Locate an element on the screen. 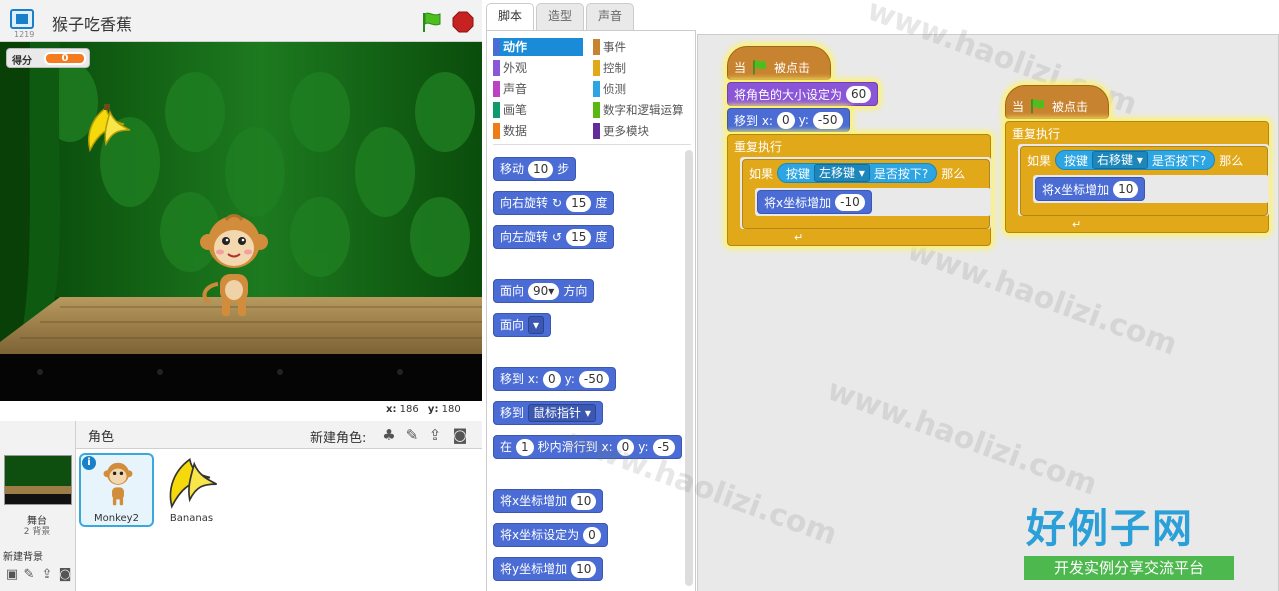  key-dropdown: 右移键 ▾ is located at coordinates (1120, 160).